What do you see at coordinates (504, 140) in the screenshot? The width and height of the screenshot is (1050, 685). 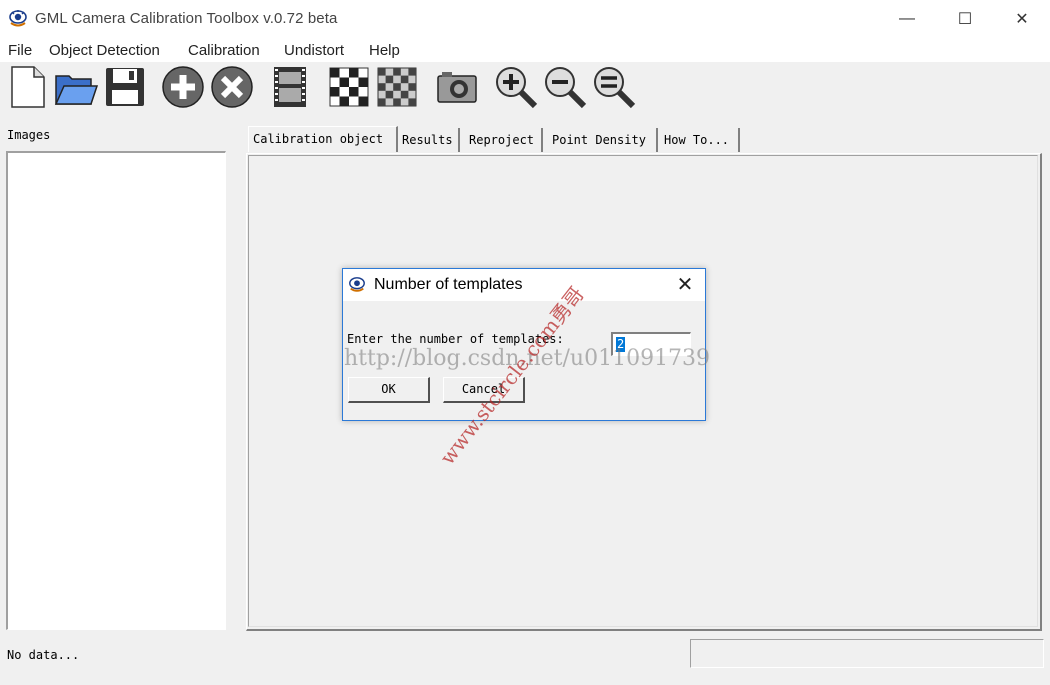 I see `tab-reproject: Reproject` at bounding box center [504, 140].